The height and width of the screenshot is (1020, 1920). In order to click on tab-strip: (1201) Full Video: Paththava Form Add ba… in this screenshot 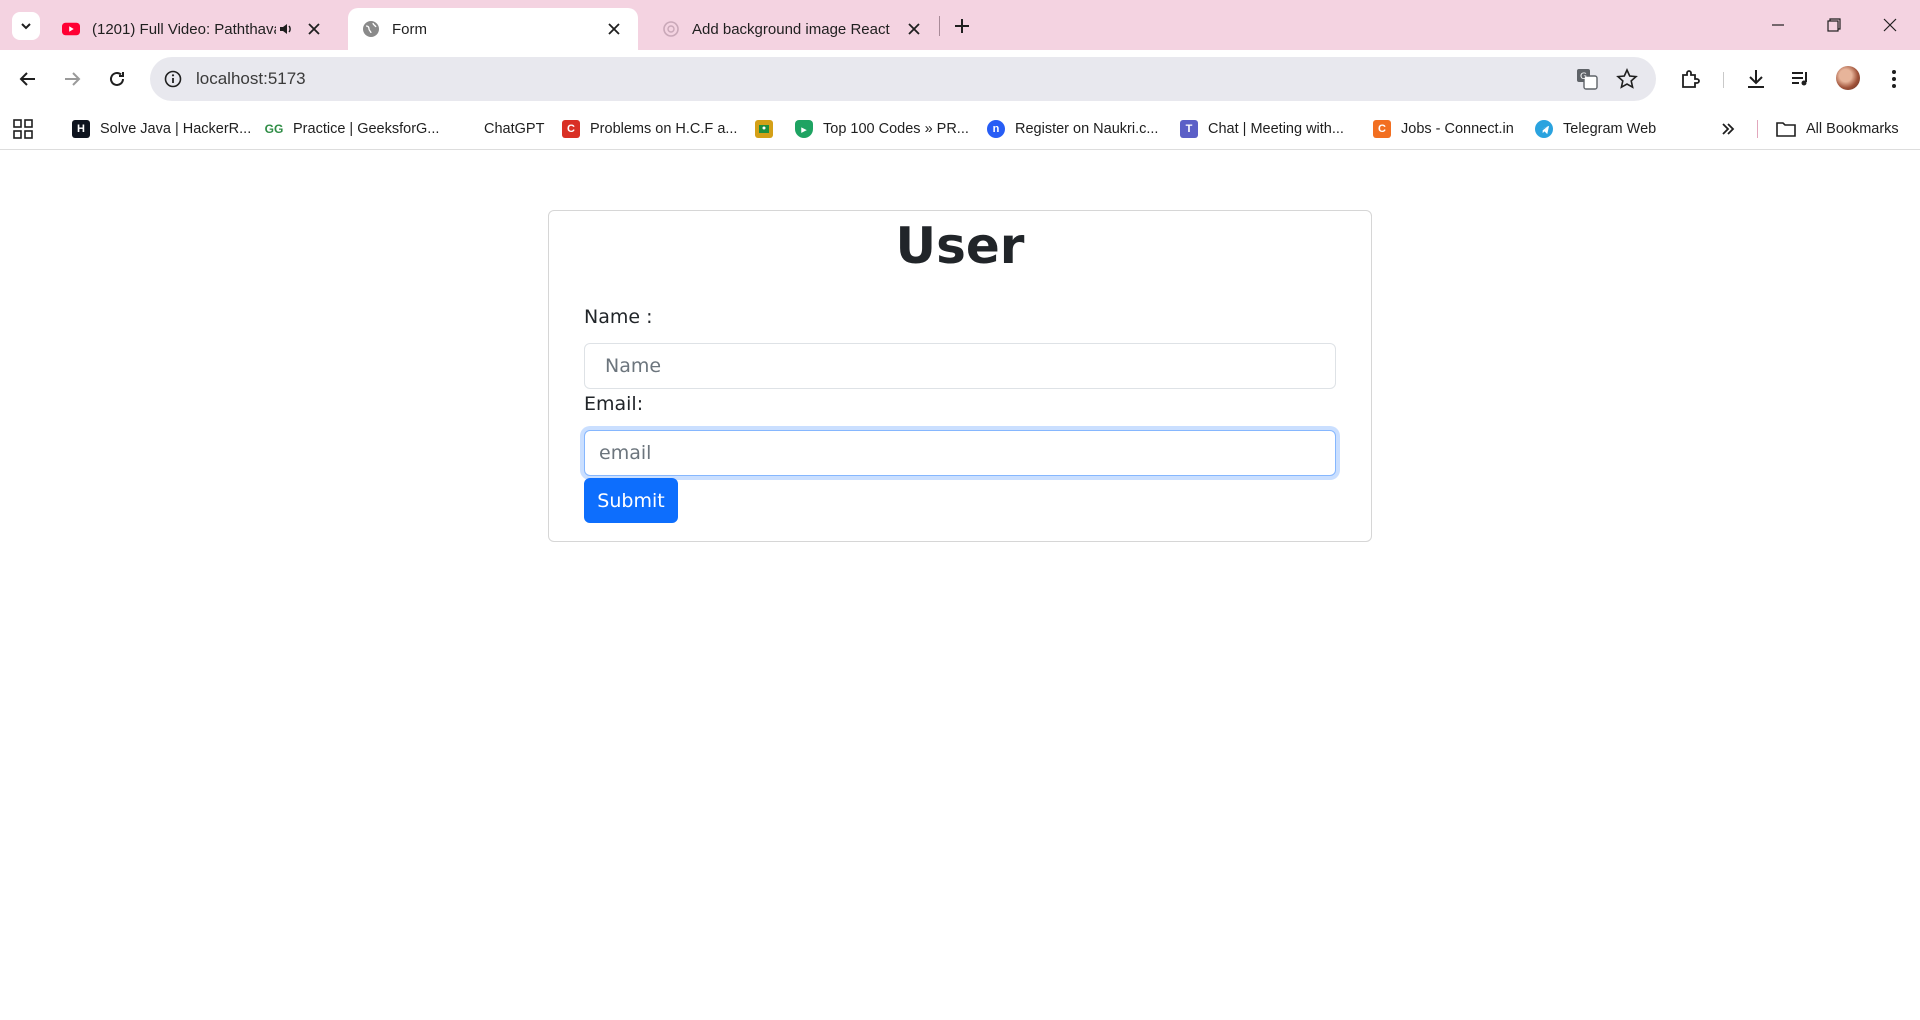, I will do `click(960, 25)`.